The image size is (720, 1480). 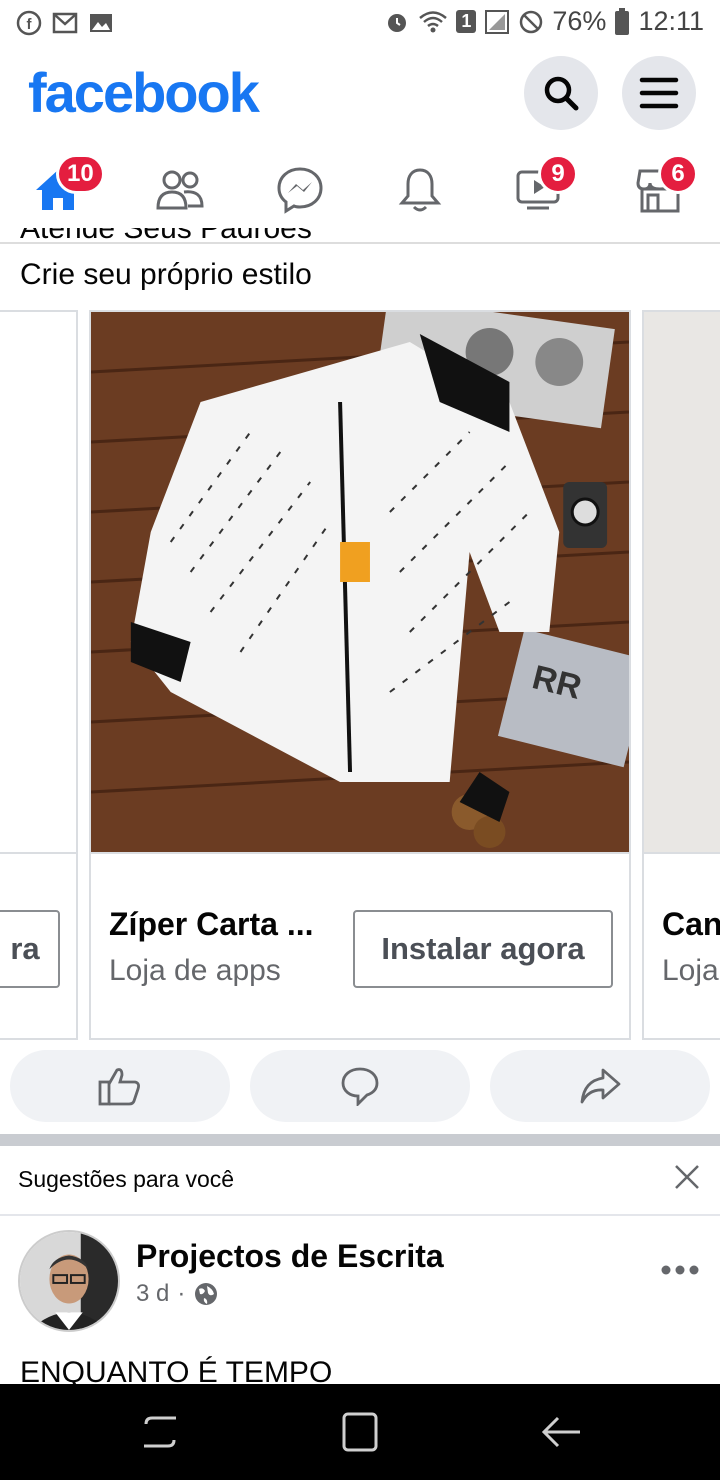 I want to click on app-header: facebook, so click(x=360, y=95).